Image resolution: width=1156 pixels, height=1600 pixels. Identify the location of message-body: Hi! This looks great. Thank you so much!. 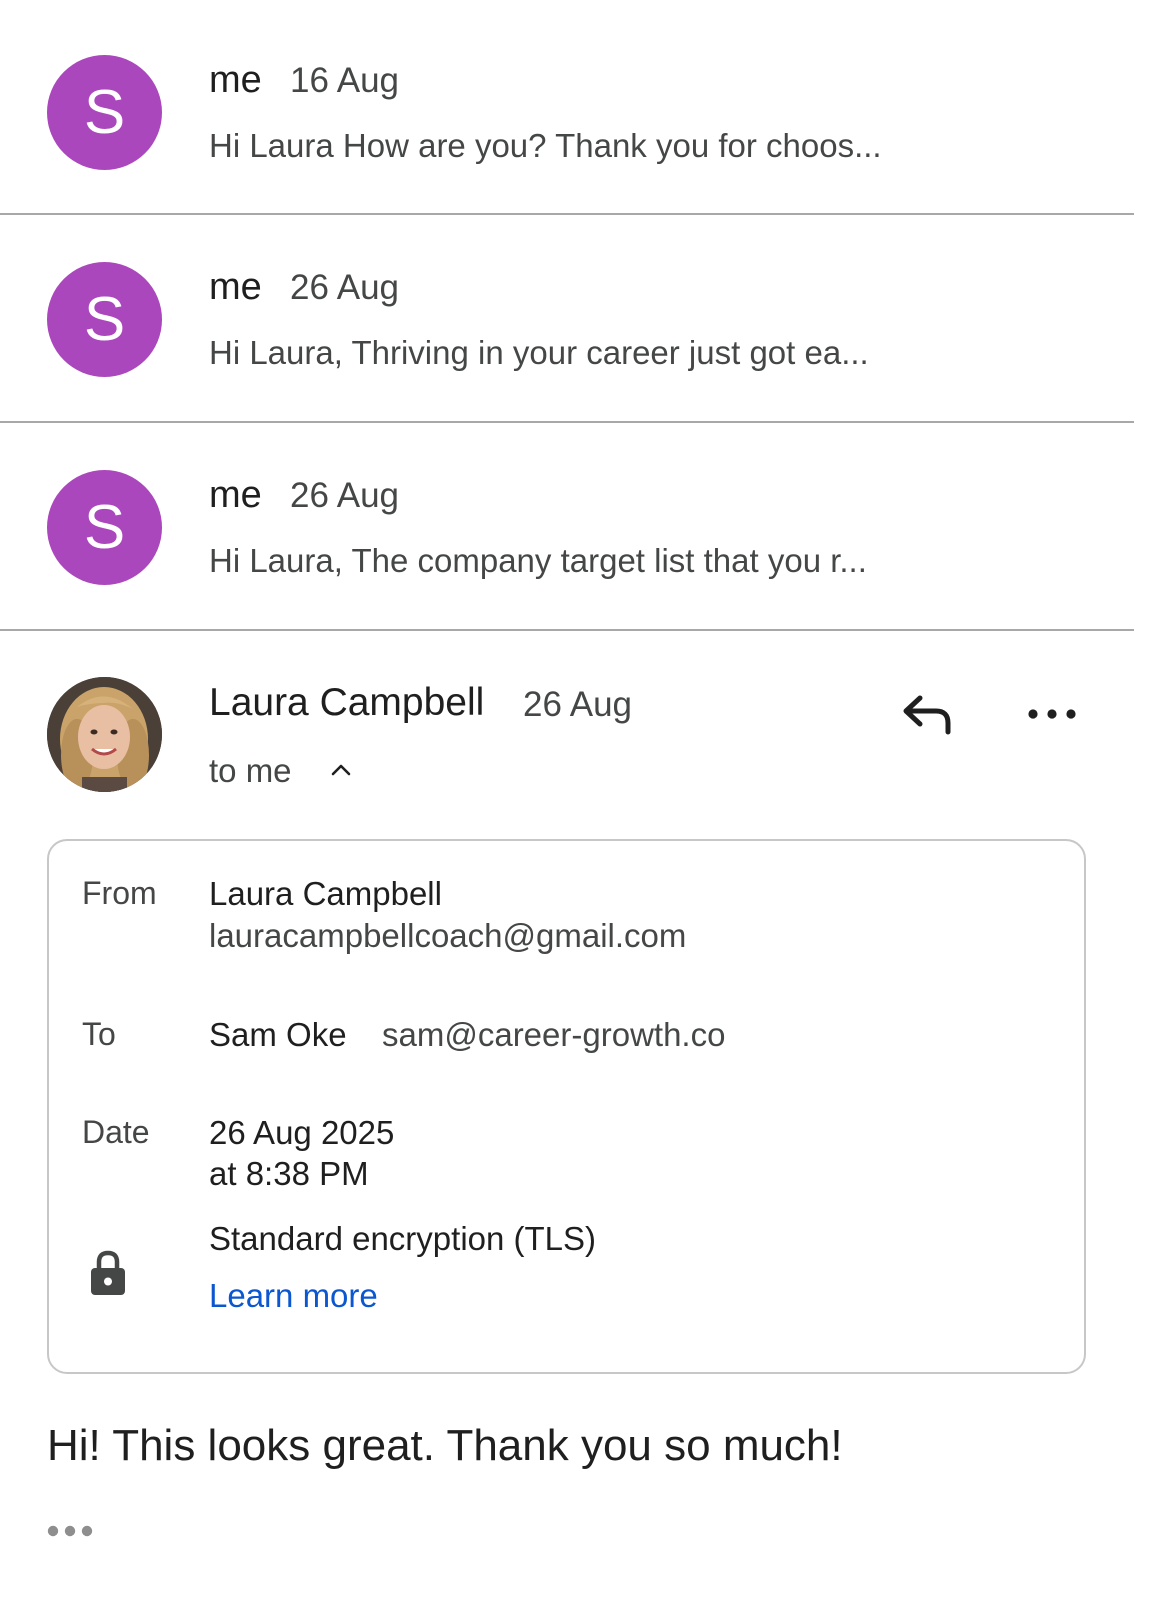
(445, 1445).